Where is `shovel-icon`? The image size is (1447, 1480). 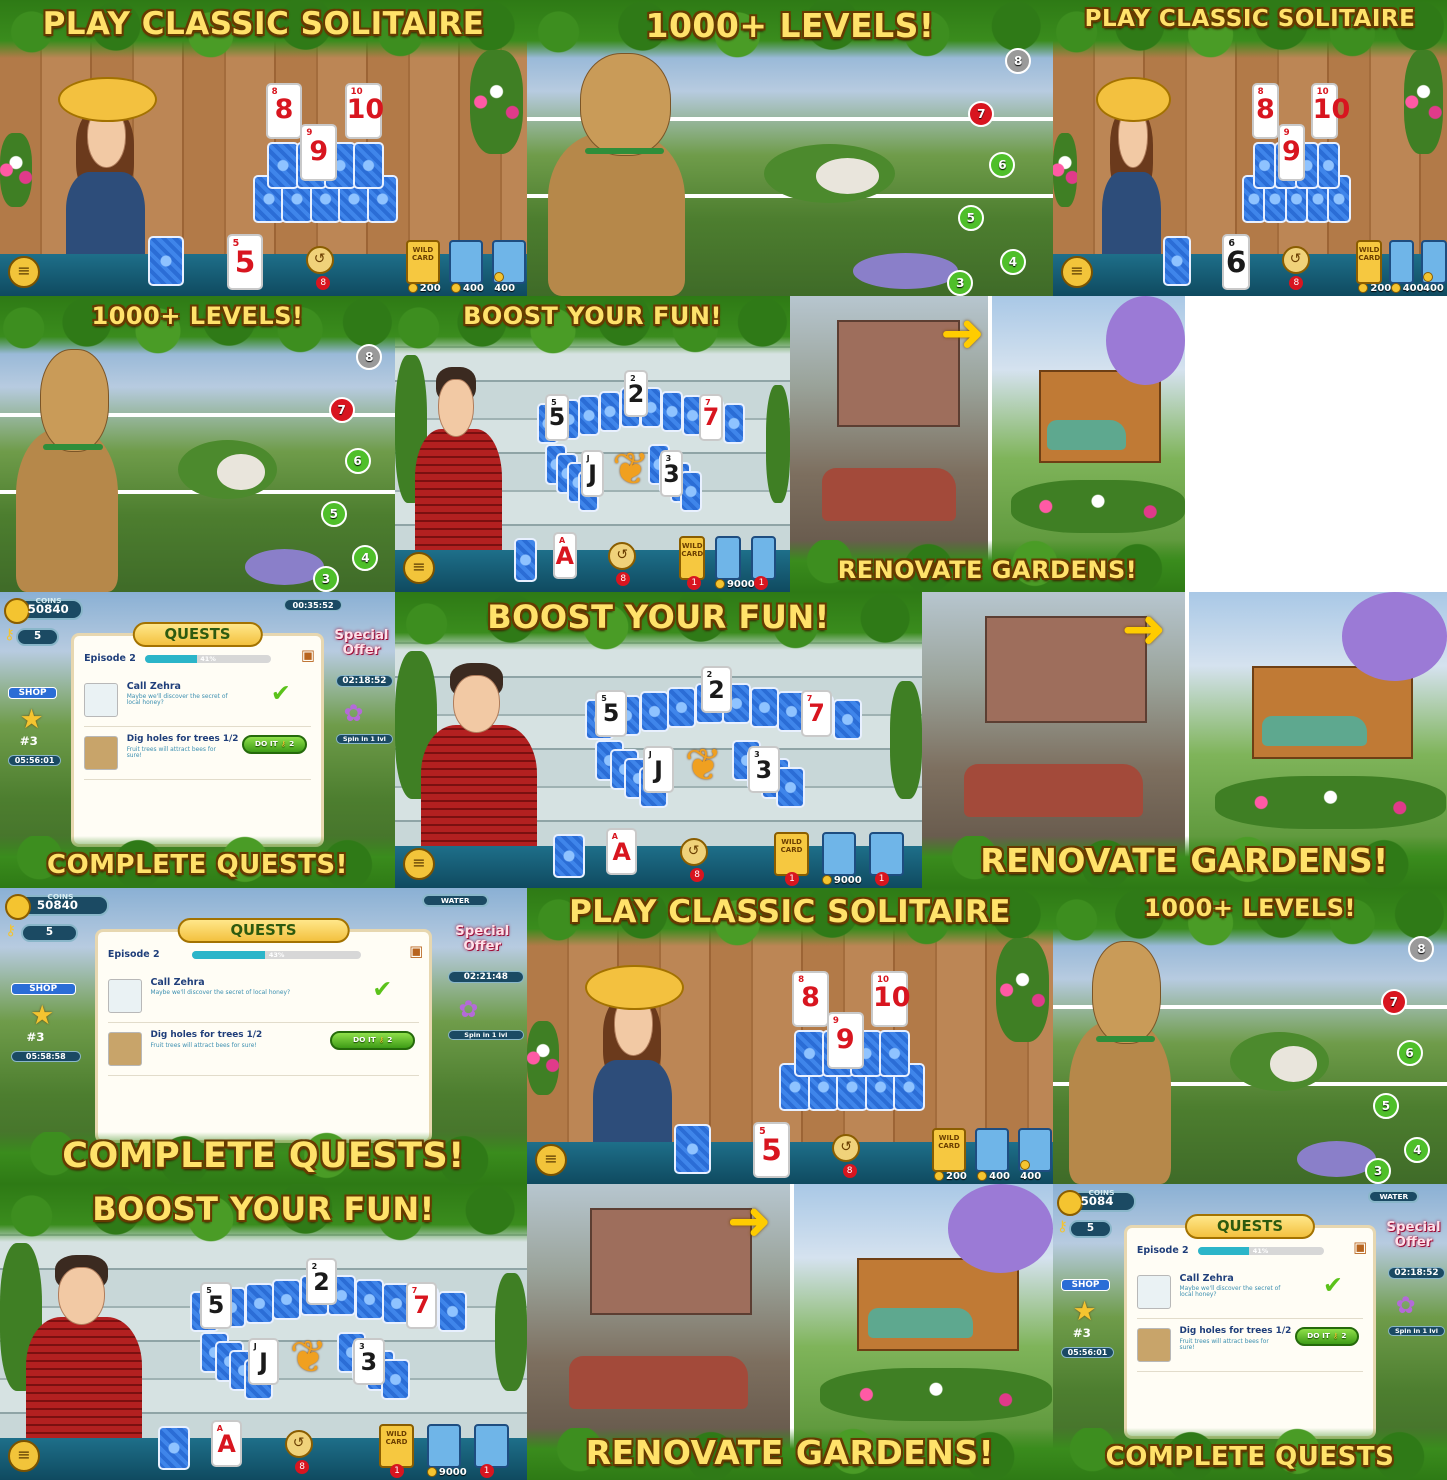 shovel-icon is located at coordinates (124, 1049).